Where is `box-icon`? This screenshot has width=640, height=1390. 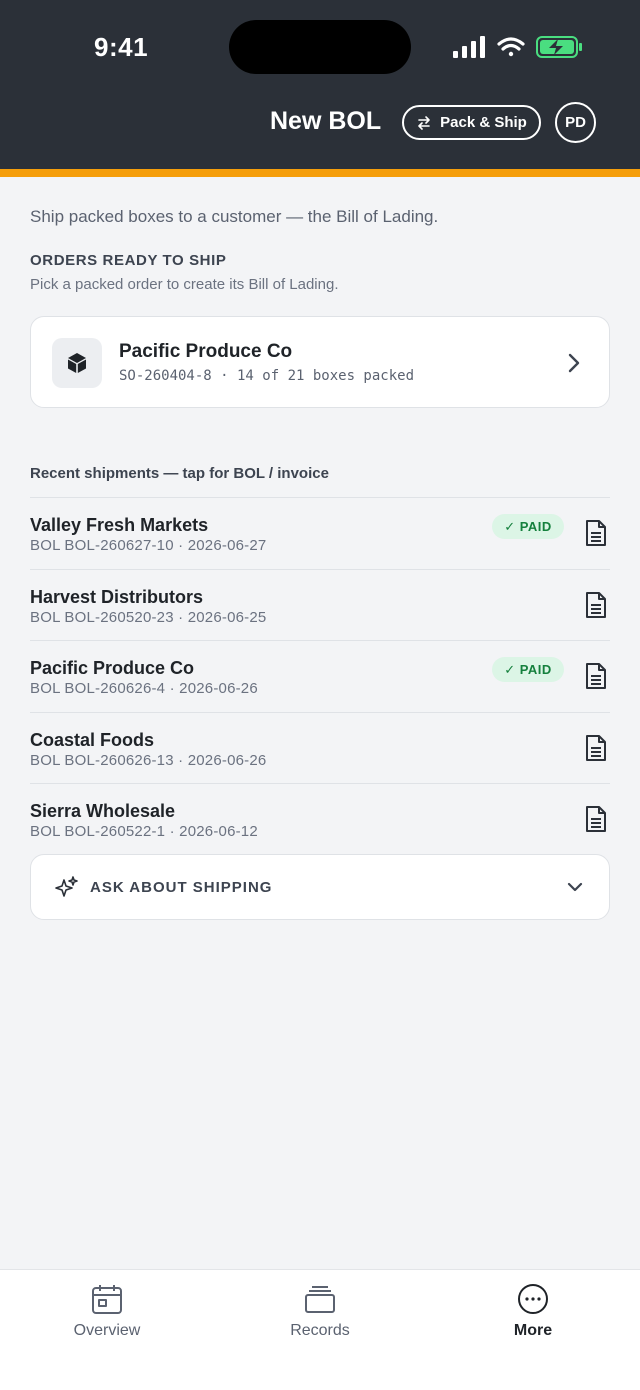
box-icon is located at coordinates (77, 363).